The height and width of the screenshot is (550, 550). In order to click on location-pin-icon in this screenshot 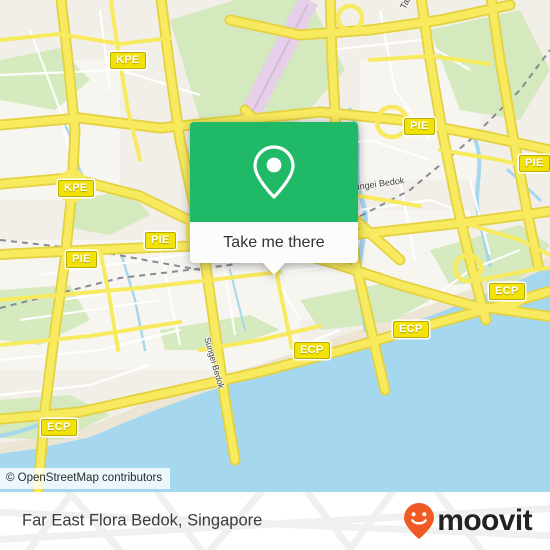, I will do `click(274, 172)`.